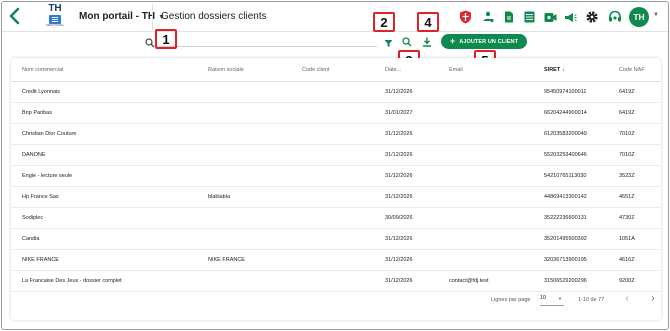 Image resolution: width=670 pixels, height=331 pixels. What do you see at coordinates (627, 197) in the screenshot?
I see `cell-code-naf: 4651Z` at bounding box center [627, 197].